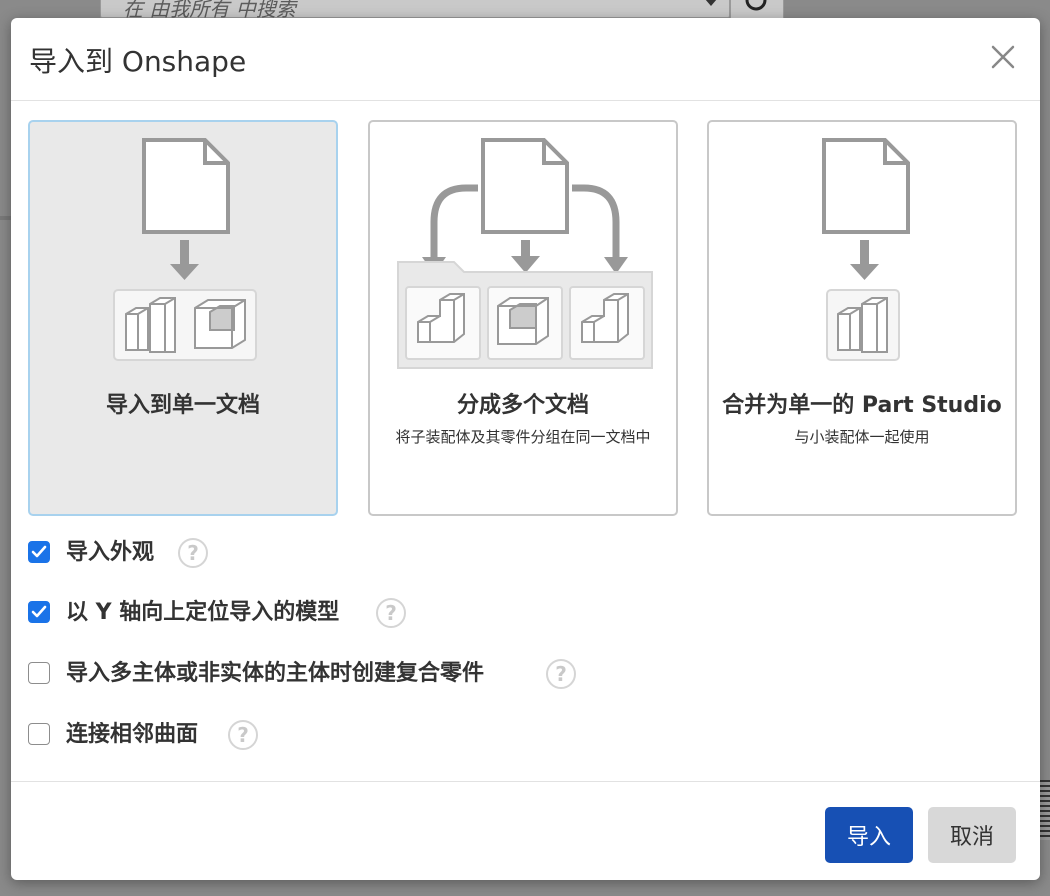 This screenshot has height=896, width=1050. Describe the element at coordinates (523, 437) in the screenshot. I see `option-card-subtitle: 将子装配体及其零件分组在同一文档中` at that location.